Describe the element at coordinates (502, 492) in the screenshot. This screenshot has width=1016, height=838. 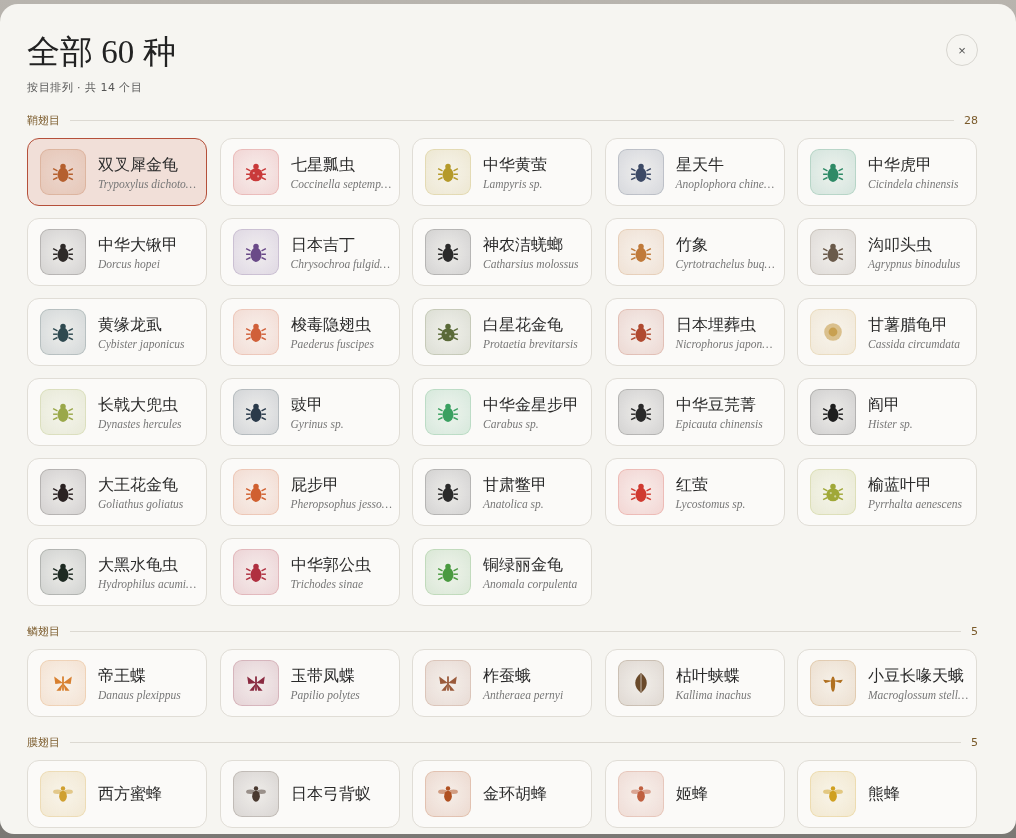
I see `species-card: 甘肃鳖甲 Anatolica sp.` at that location.